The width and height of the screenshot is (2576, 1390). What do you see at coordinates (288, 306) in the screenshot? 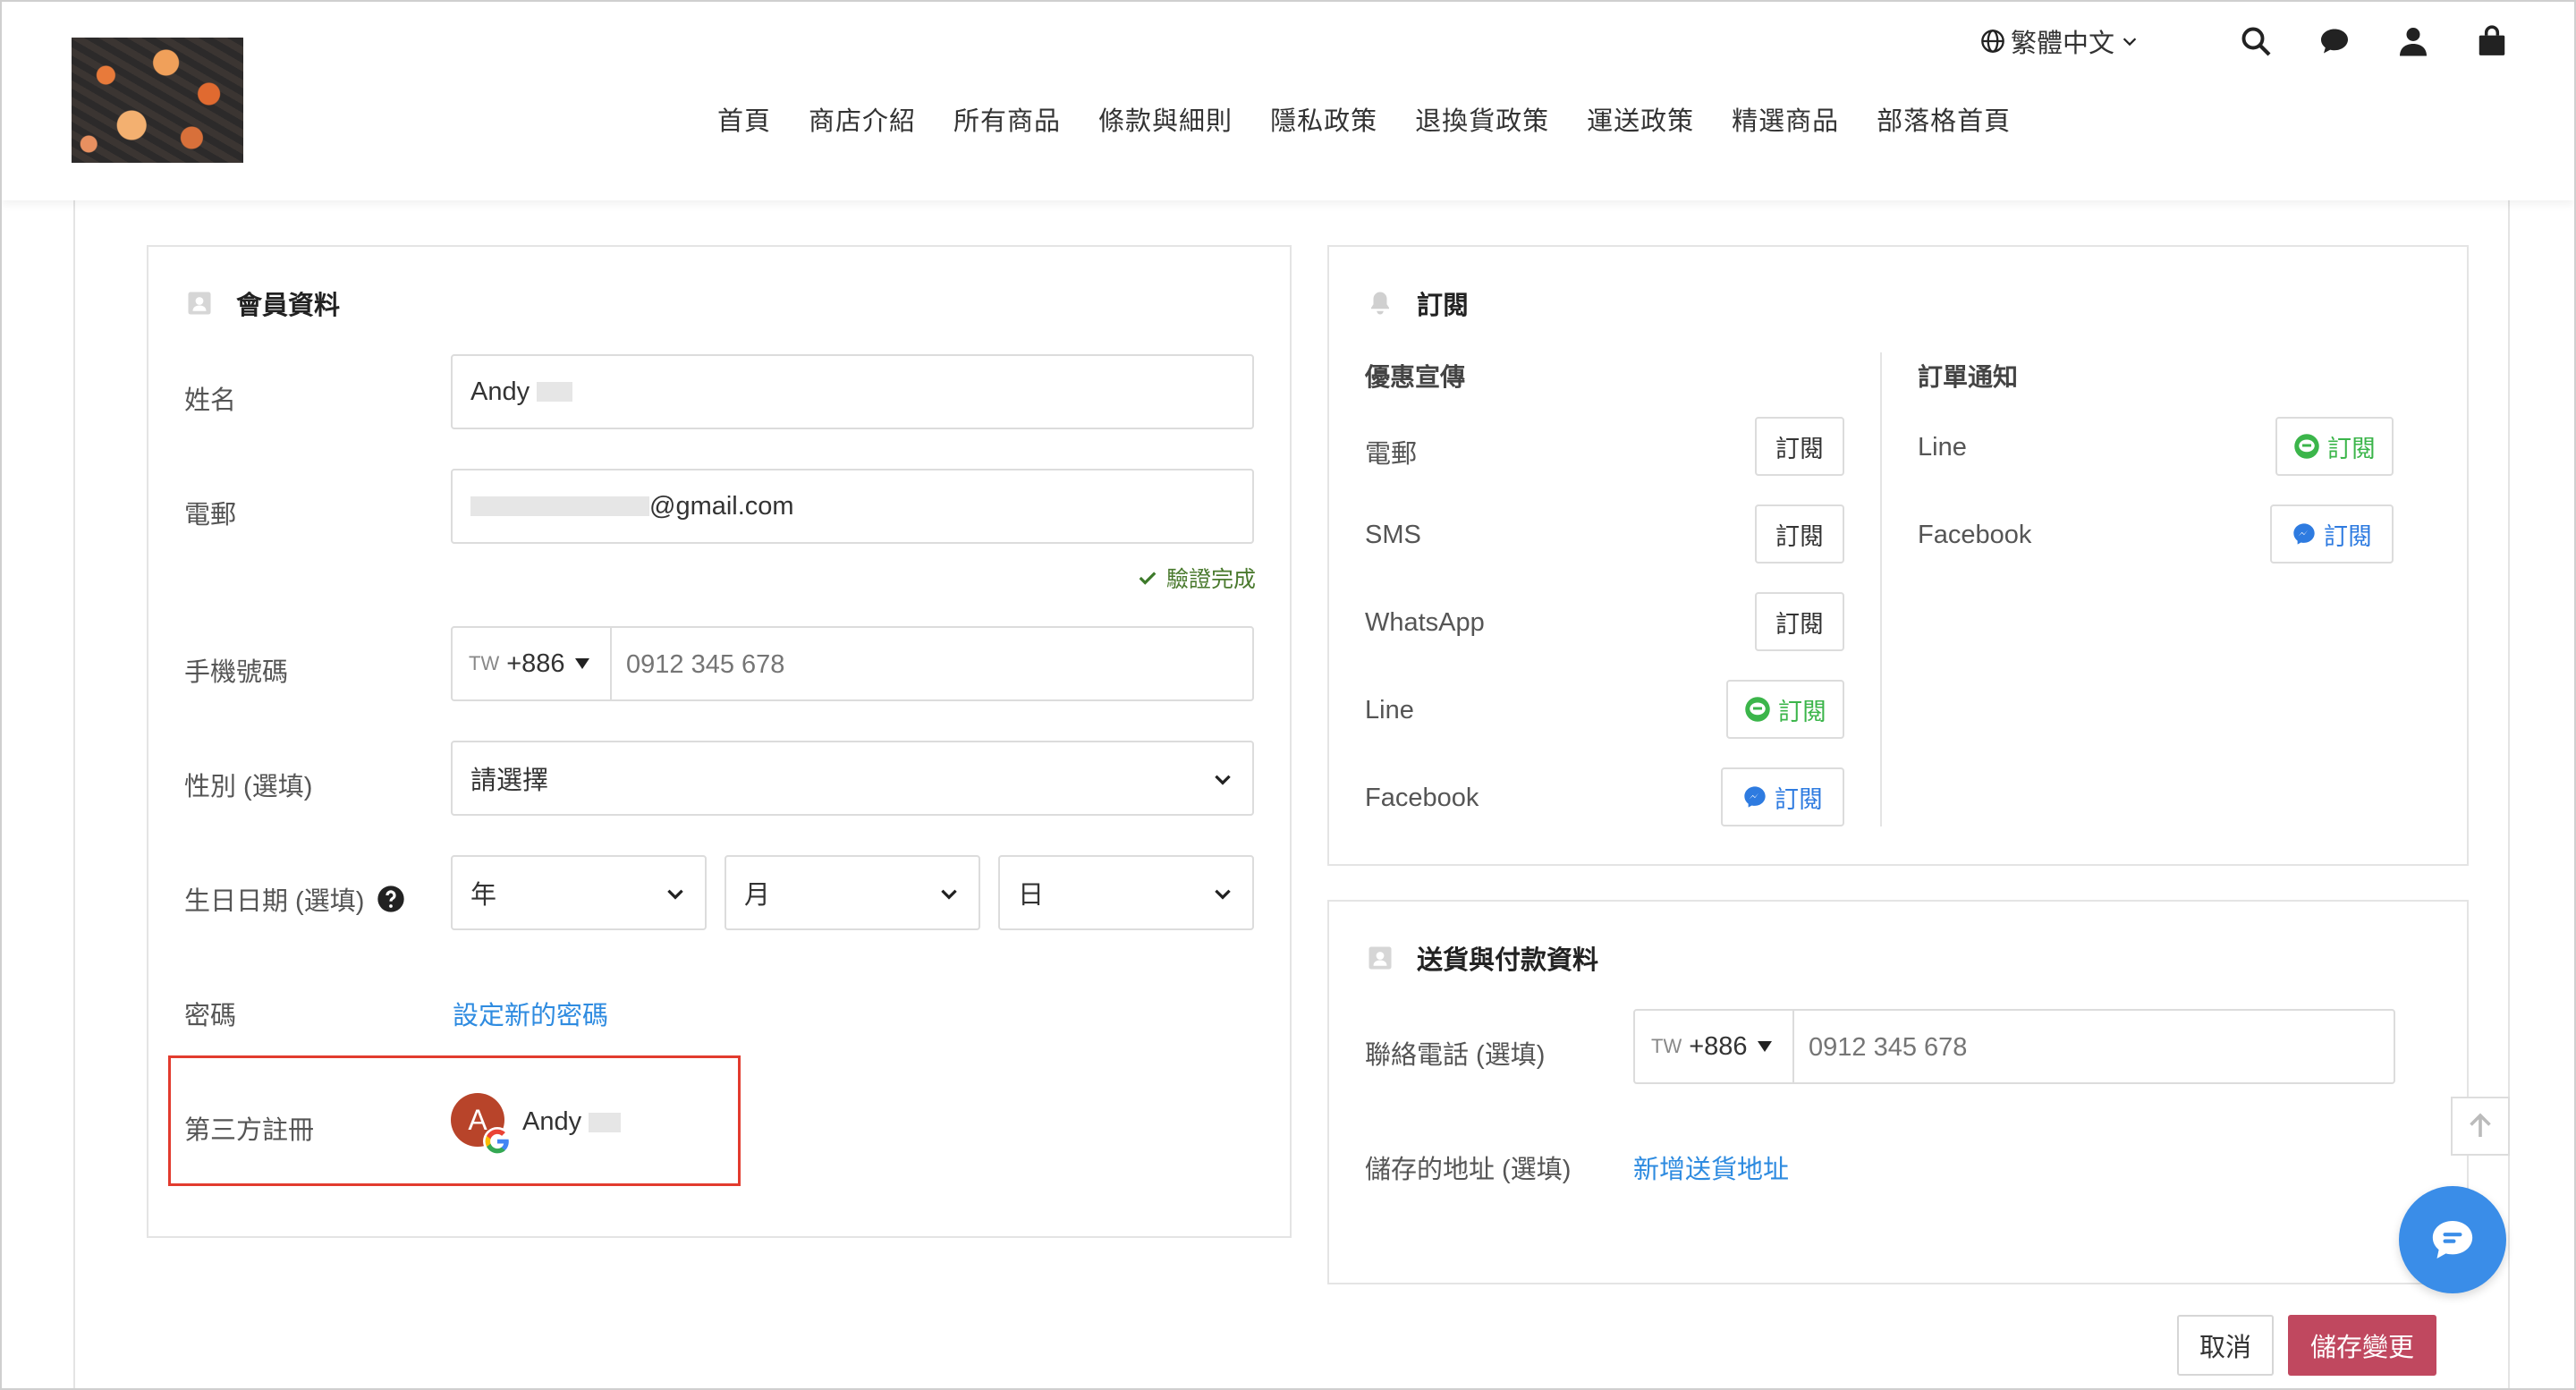
I see `member-info-title-text: 會員資料` at bounding box center [288, 306].